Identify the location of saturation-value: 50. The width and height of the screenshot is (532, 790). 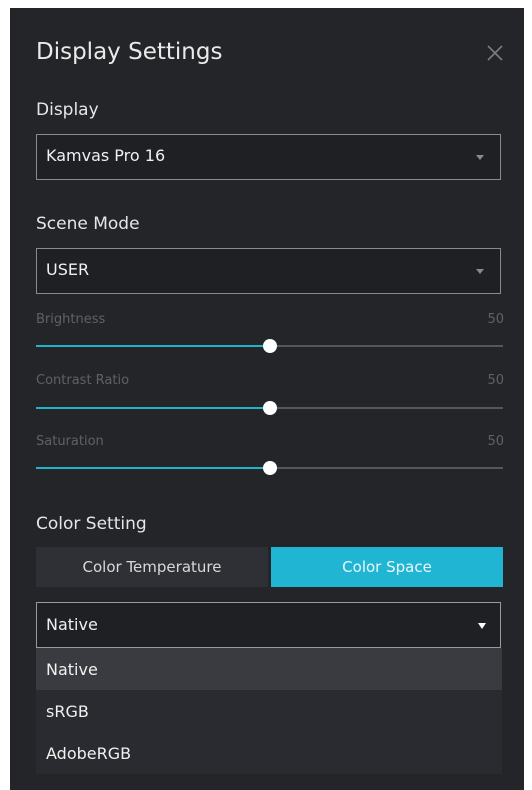
(495, 441).